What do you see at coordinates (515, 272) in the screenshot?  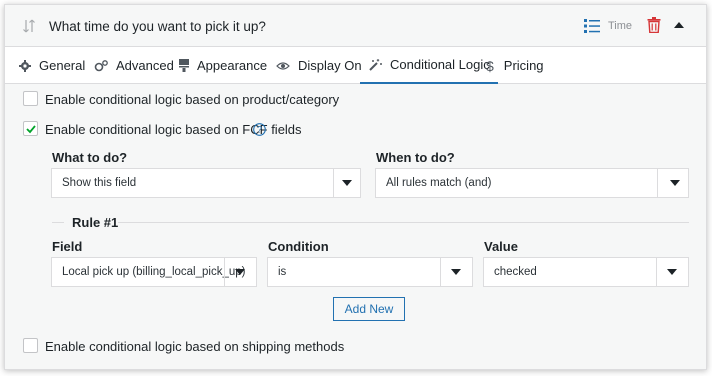 I see `rule-value-value: checked` at bounding box center [515, 272].